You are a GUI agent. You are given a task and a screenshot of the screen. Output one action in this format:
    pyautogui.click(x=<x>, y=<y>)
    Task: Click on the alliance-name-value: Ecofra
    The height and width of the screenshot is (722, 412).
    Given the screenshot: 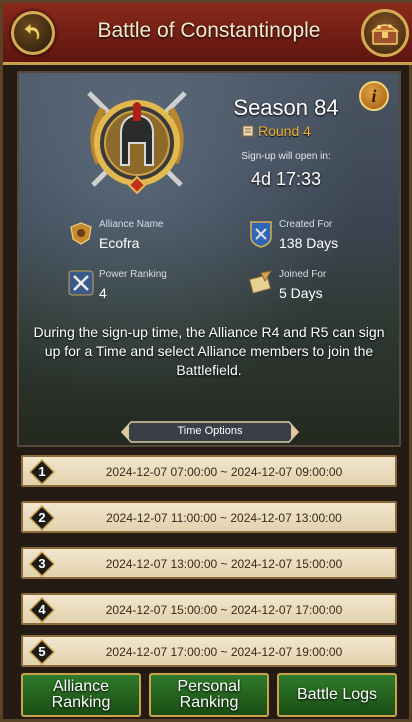 What is the action you would take?
    pyautogui.click(x=119, y=243)
    